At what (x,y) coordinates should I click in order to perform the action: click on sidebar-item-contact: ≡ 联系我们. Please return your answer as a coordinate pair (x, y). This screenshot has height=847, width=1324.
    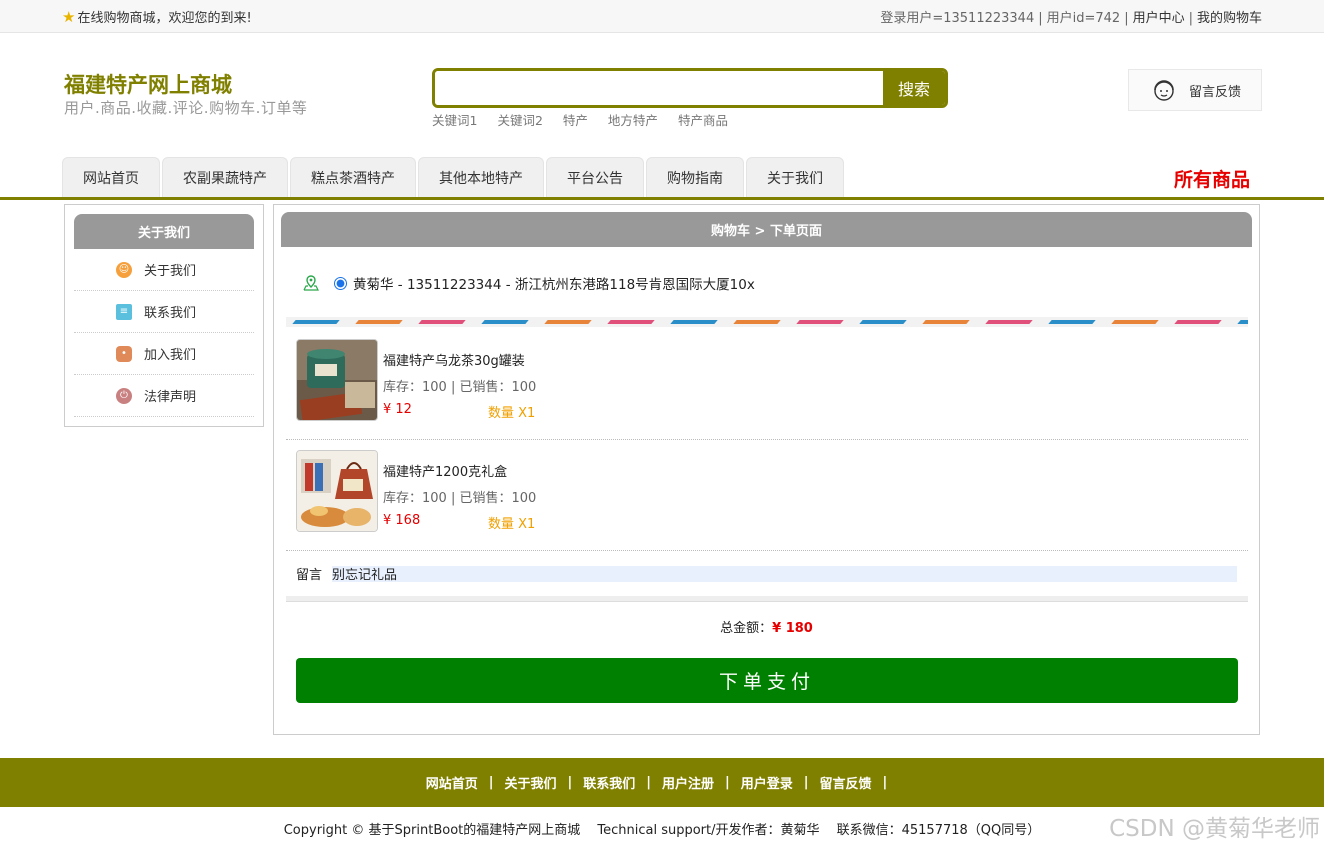
    Looking at the image, I should click on (164, 312).